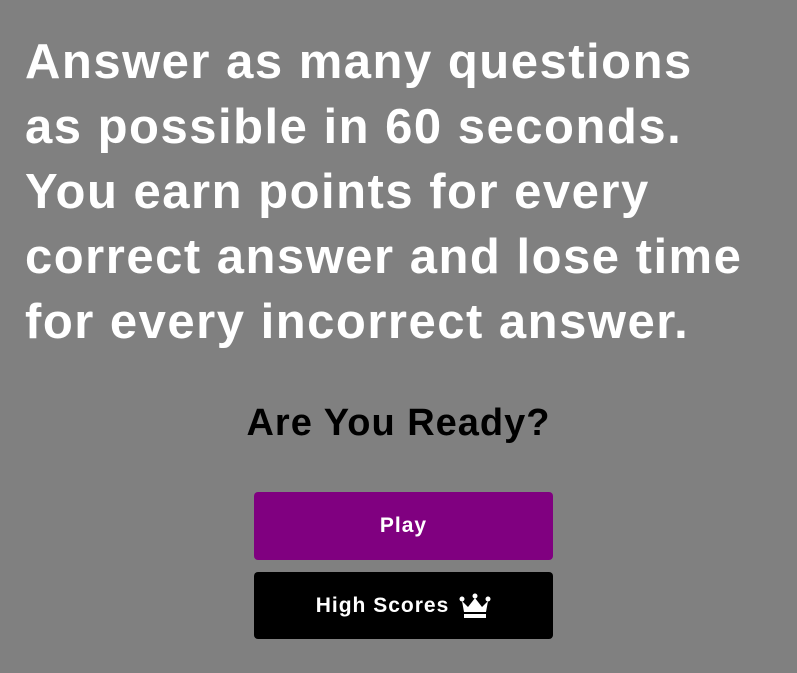 The width and height of the screenshot is (797, 673). Describe the element at coordinates (384, 257) in the screenshot. I see `instructions-line: correct answer and lose time` at that location.